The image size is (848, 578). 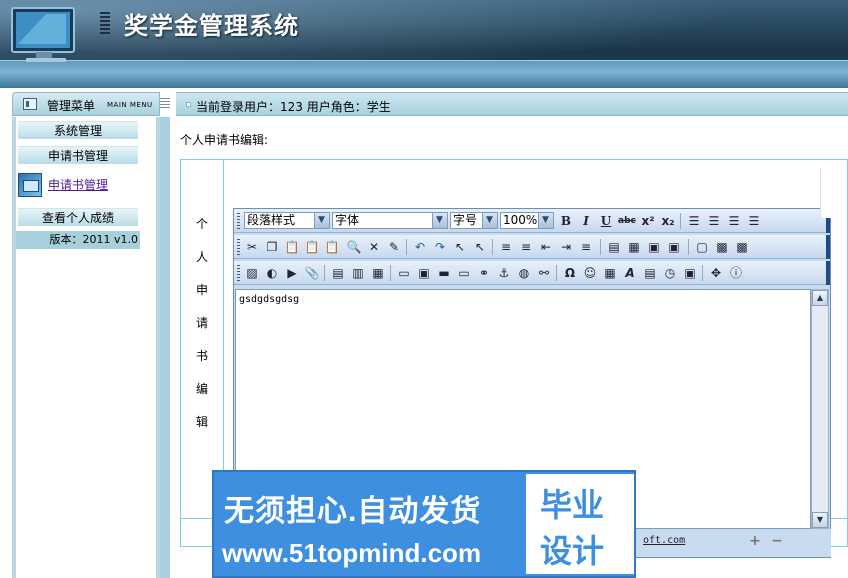 I want to click on subscript-icon: x₂, so click(x=668, y=221).